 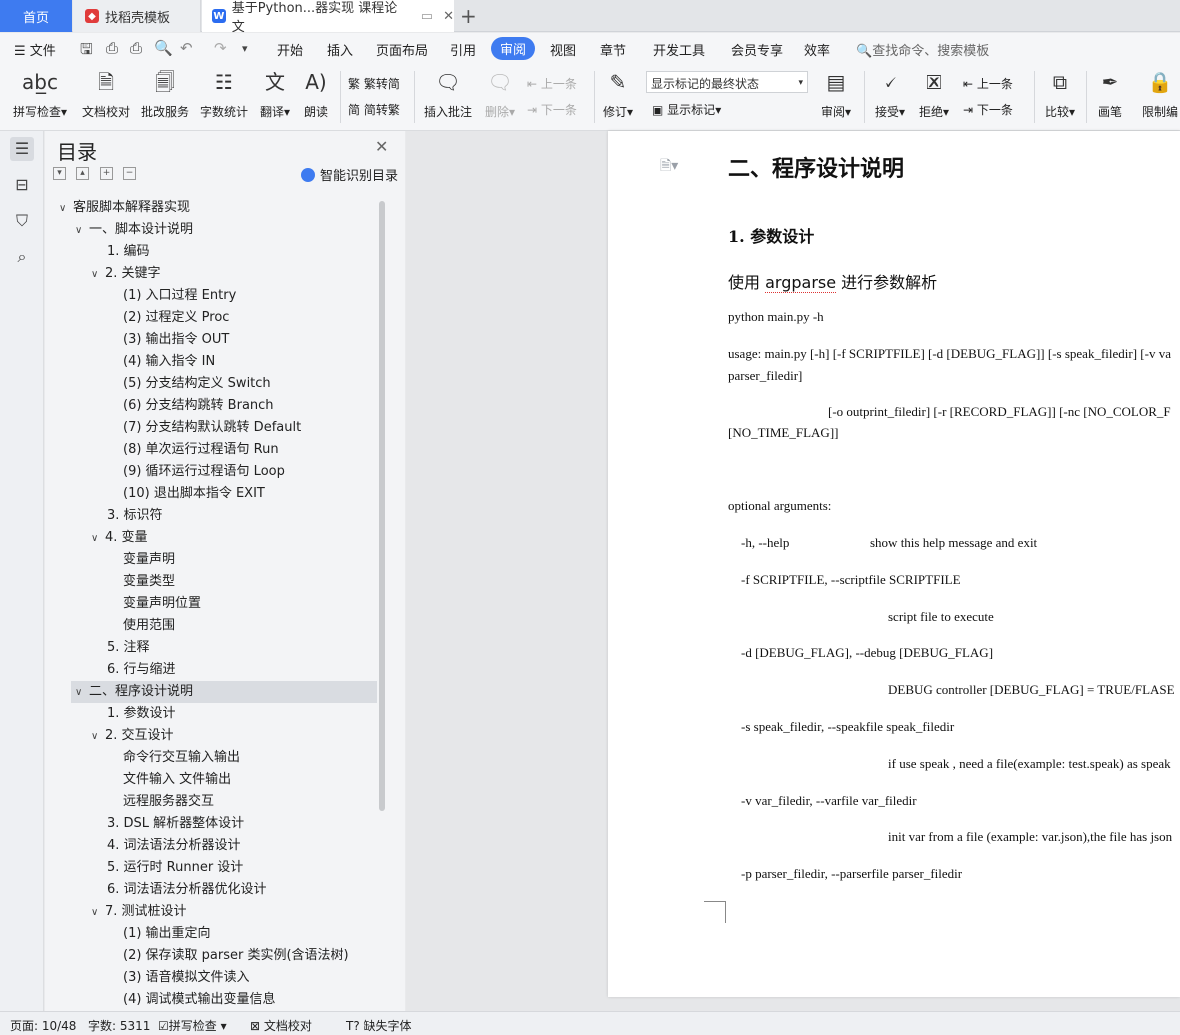 What do you see at coordinates (210, 208) in the screenshot?
I see `toc-item: ∨ 客服脚本解释器实现` at bounding box center [210, 208].